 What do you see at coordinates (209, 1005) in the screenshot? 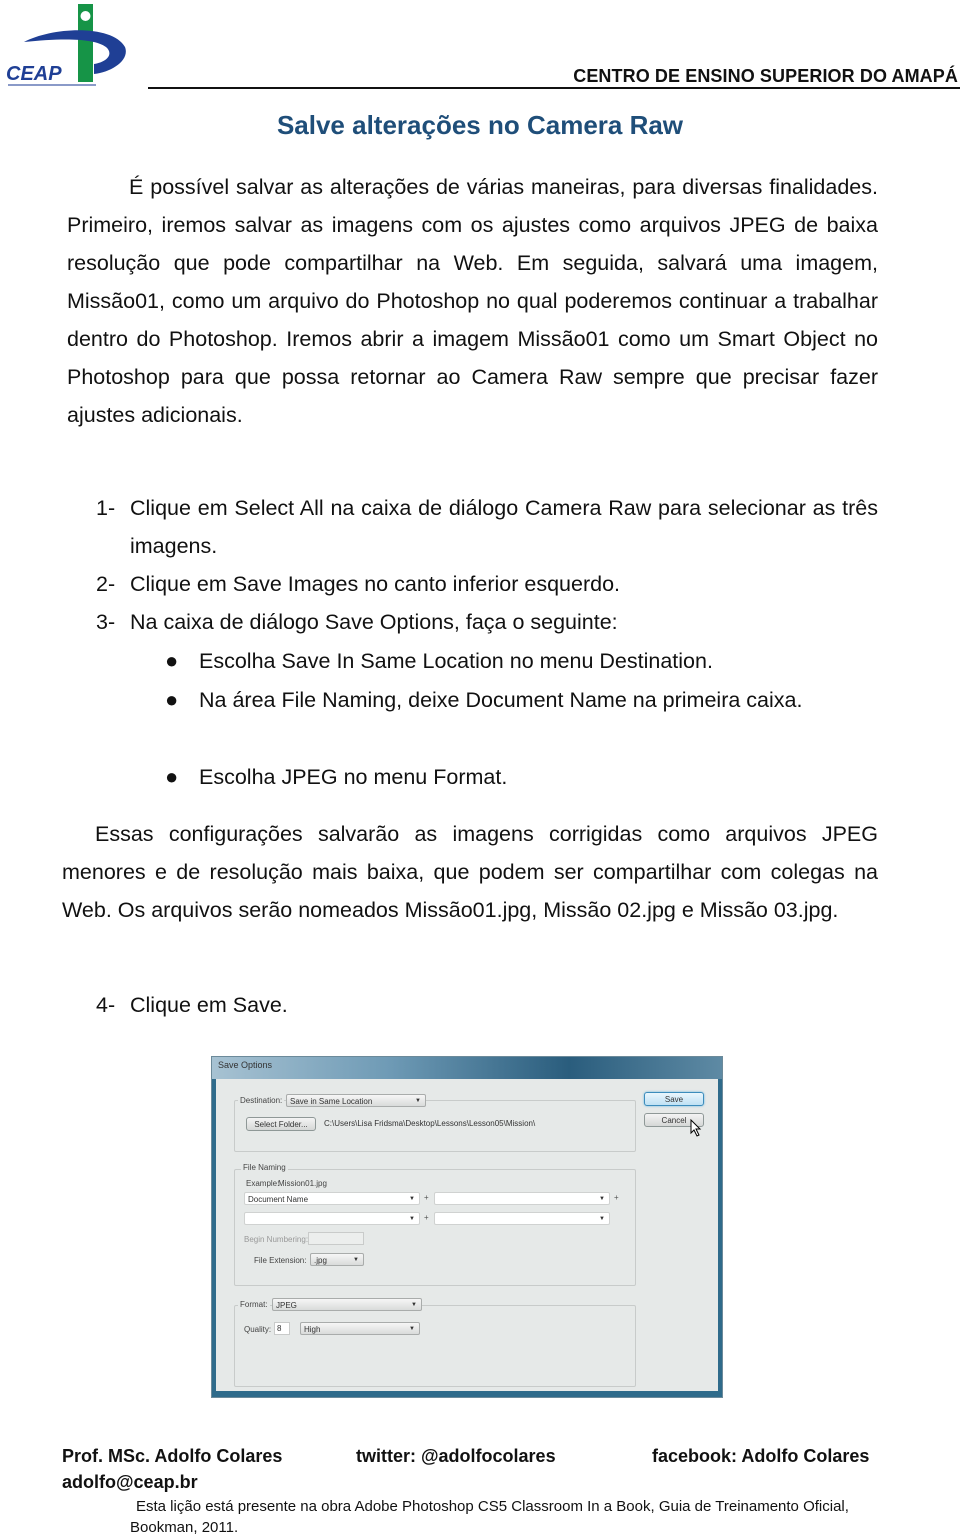
I see `step-text: Clique em Save.` at bounding box center [209, 1005].